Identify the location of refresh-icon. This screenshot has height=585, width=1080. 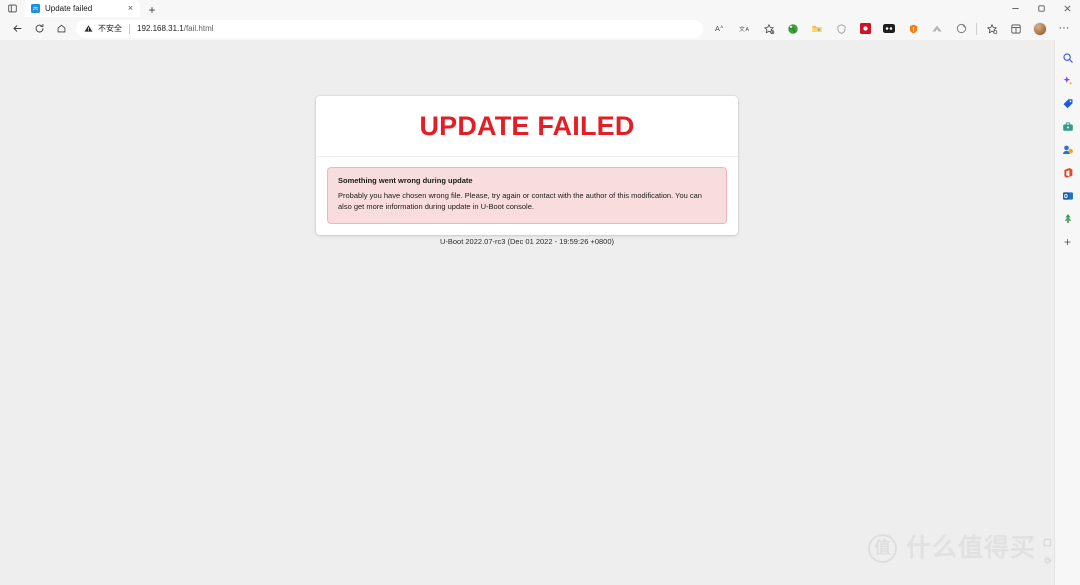
(39, 29).